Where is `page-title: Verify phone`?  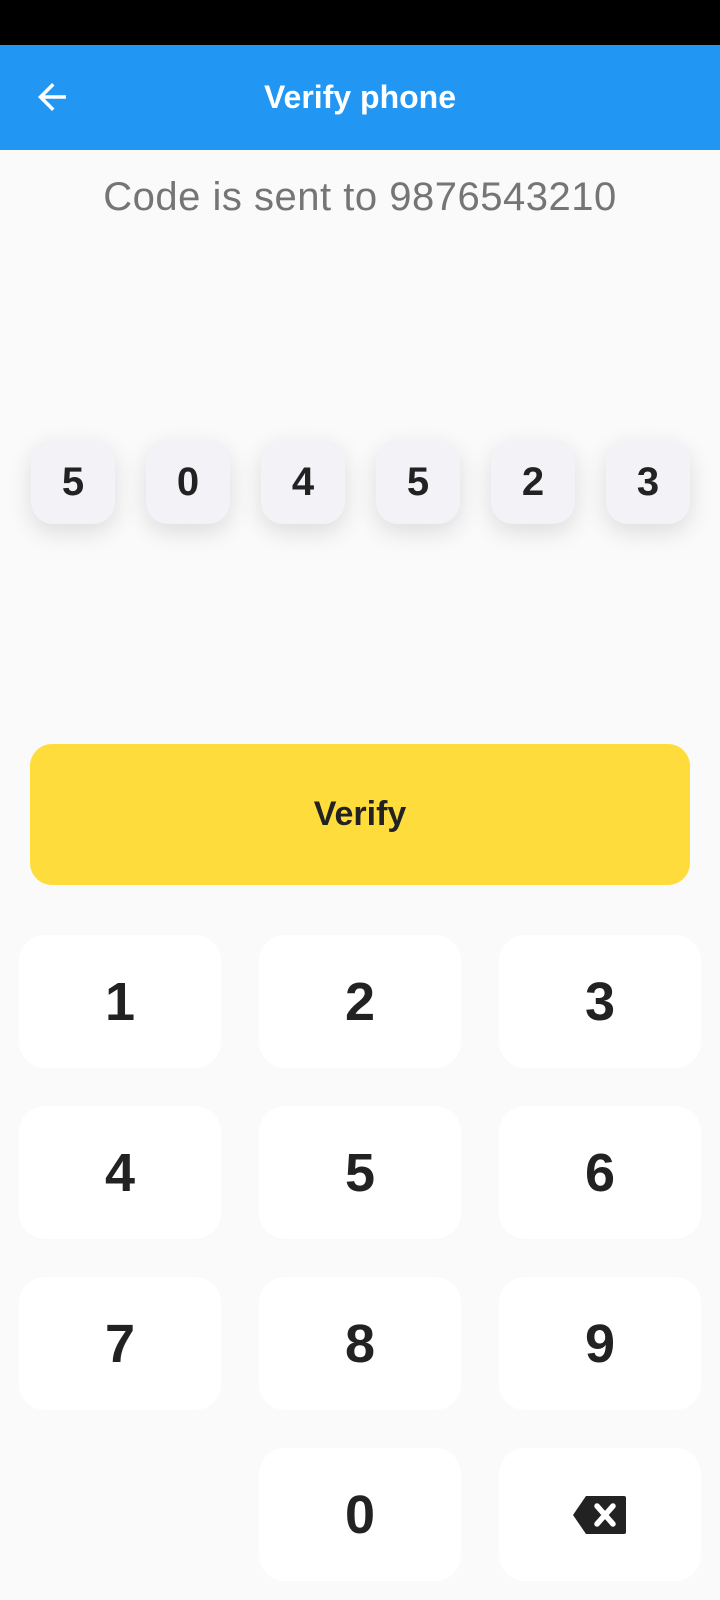 page-title: Verify phone is located at coordinates (360, 97).